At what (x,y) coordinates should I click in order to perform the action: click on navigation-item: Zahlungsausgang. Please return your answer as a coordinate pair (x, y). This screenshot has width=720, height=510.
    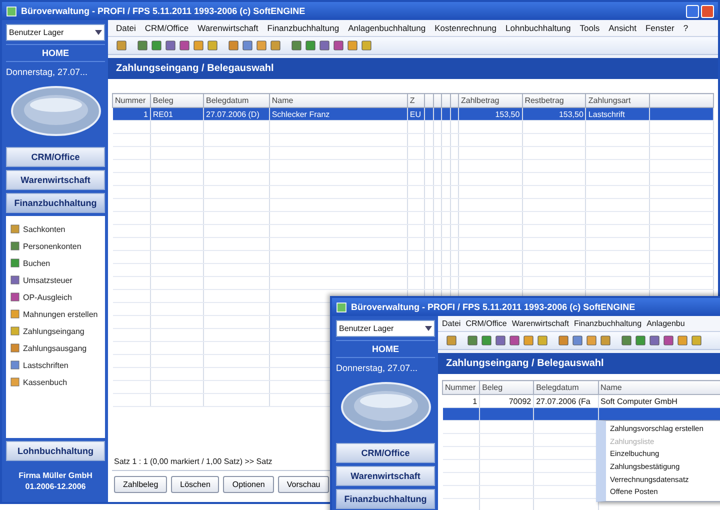
    Looking at the image, I should click on (55, 348).